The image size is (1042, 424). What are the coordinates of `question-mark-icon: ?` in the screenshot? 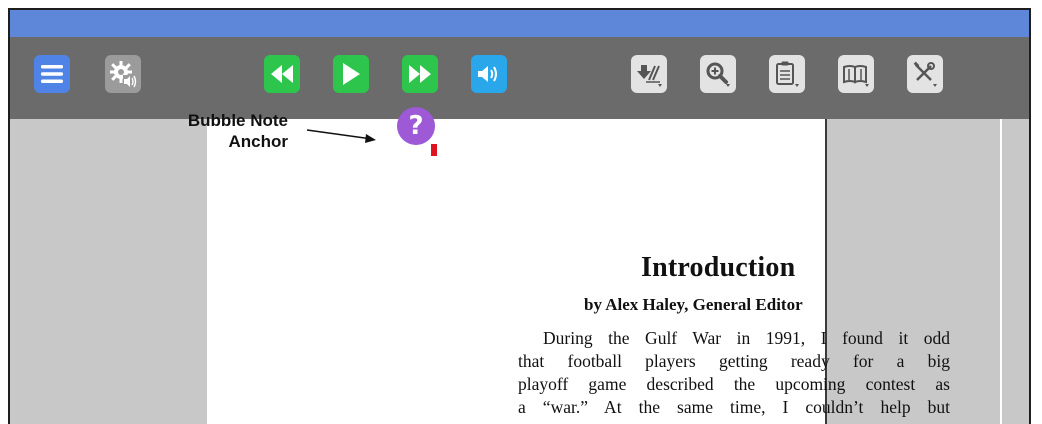 It's located at (416, 126).